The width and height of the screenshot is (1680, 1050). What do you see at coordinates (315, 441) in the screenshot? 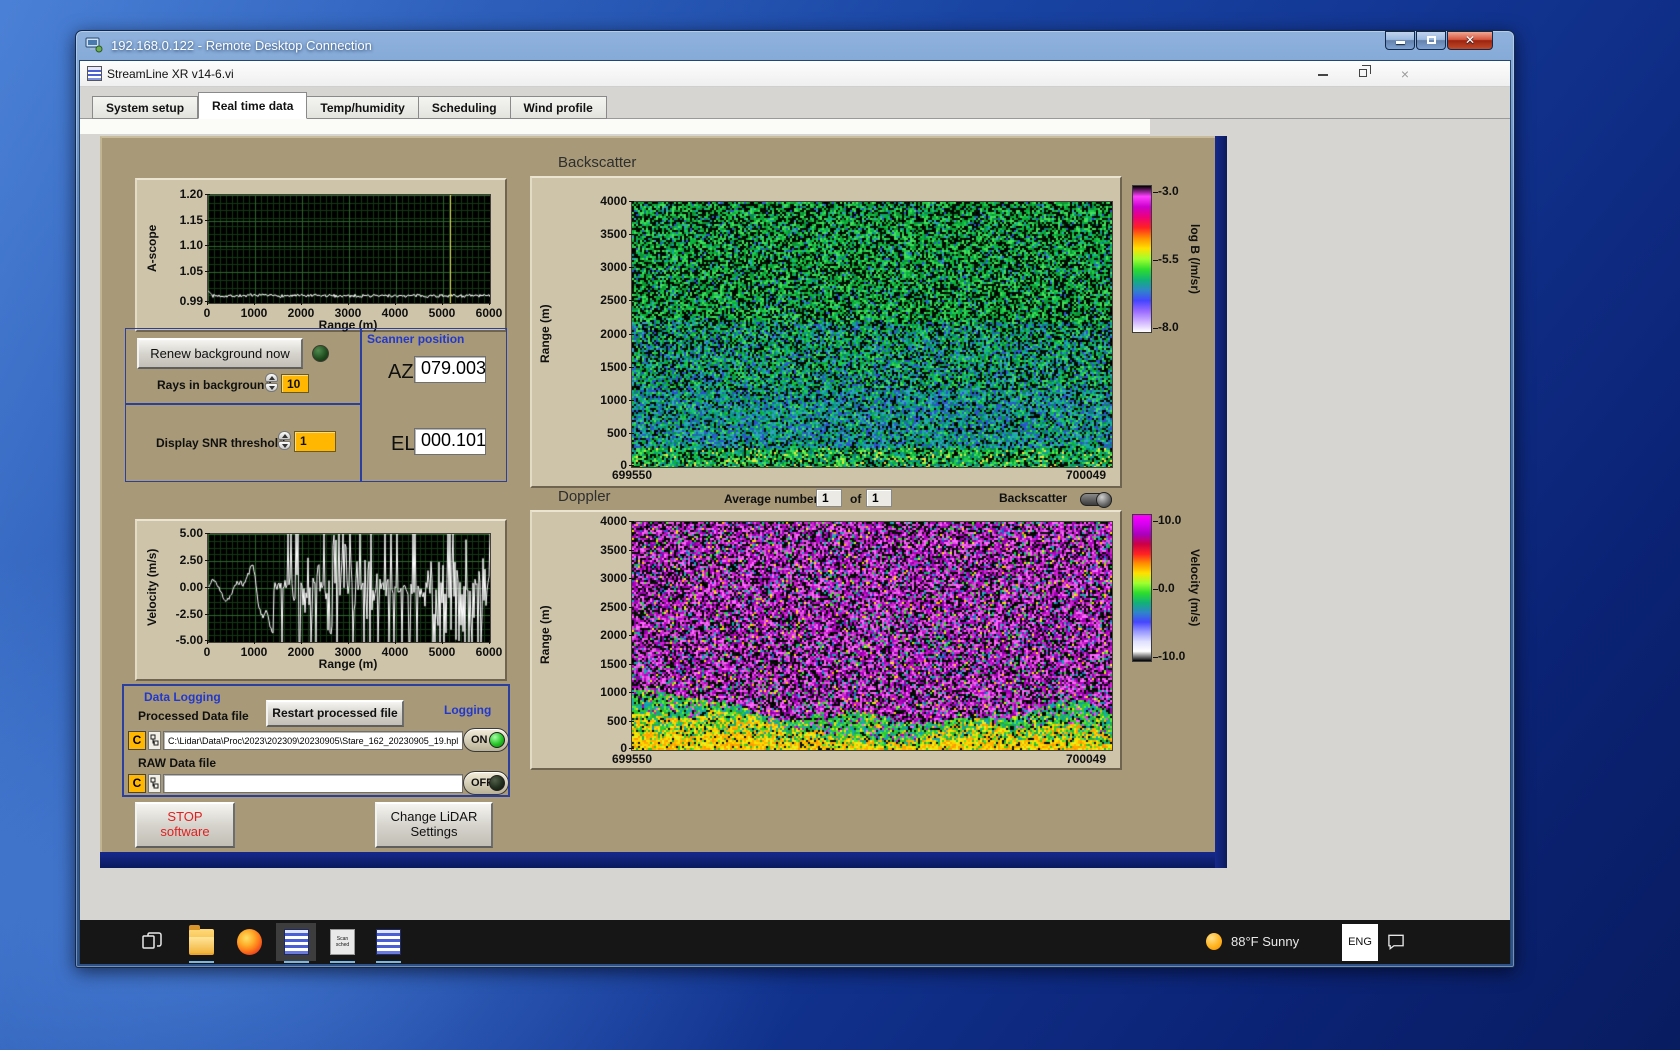
I see `snr-value-field: 1` at bounding box center [315, 441].